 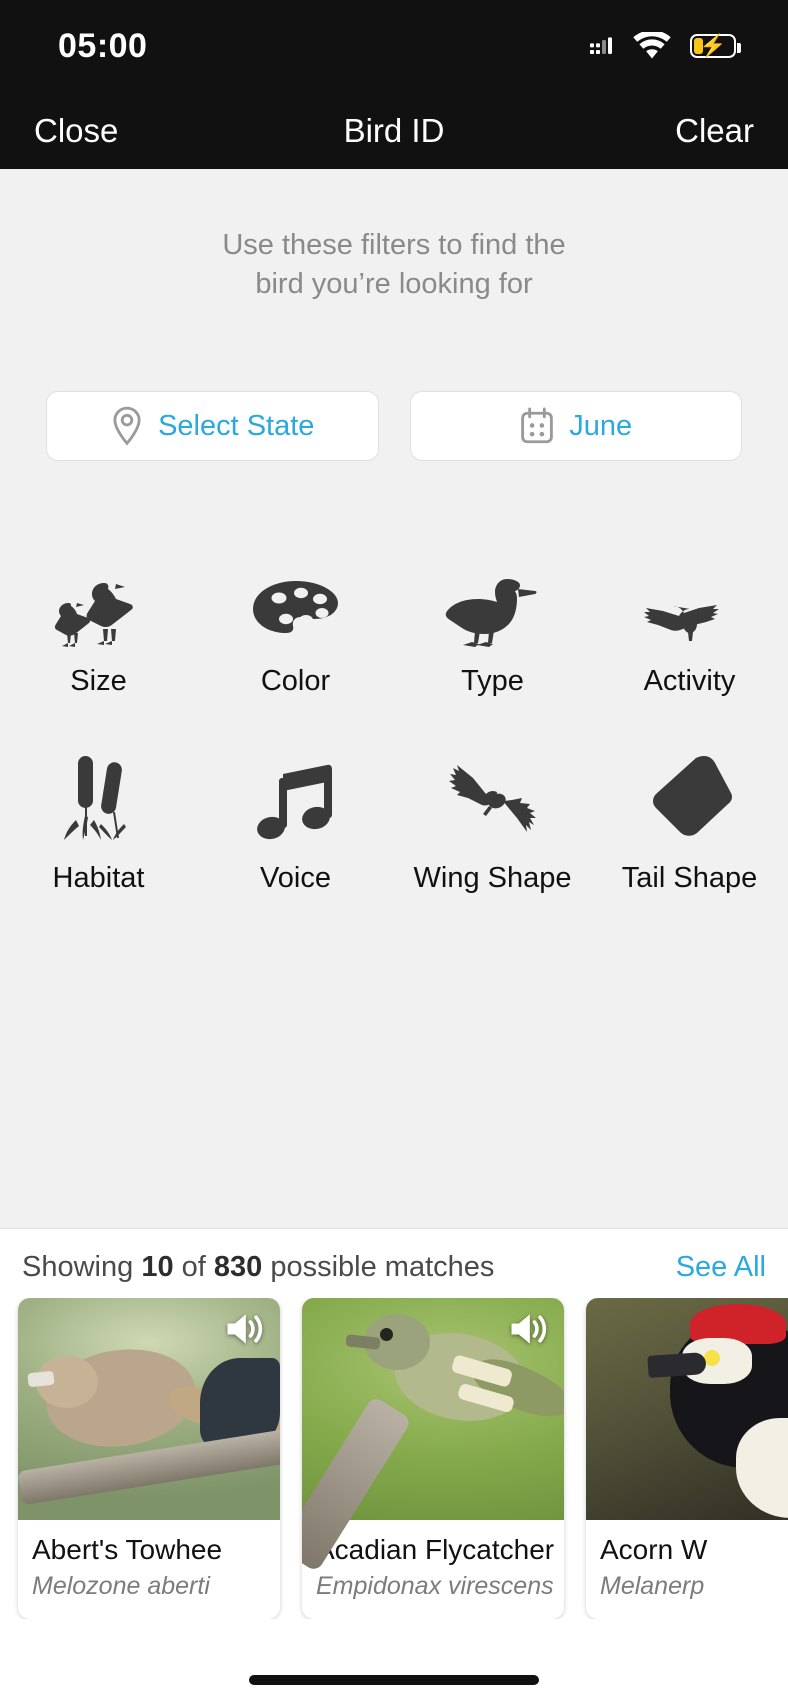 I want to click on filter-option-label: Voice, so click(x=295, y=878).